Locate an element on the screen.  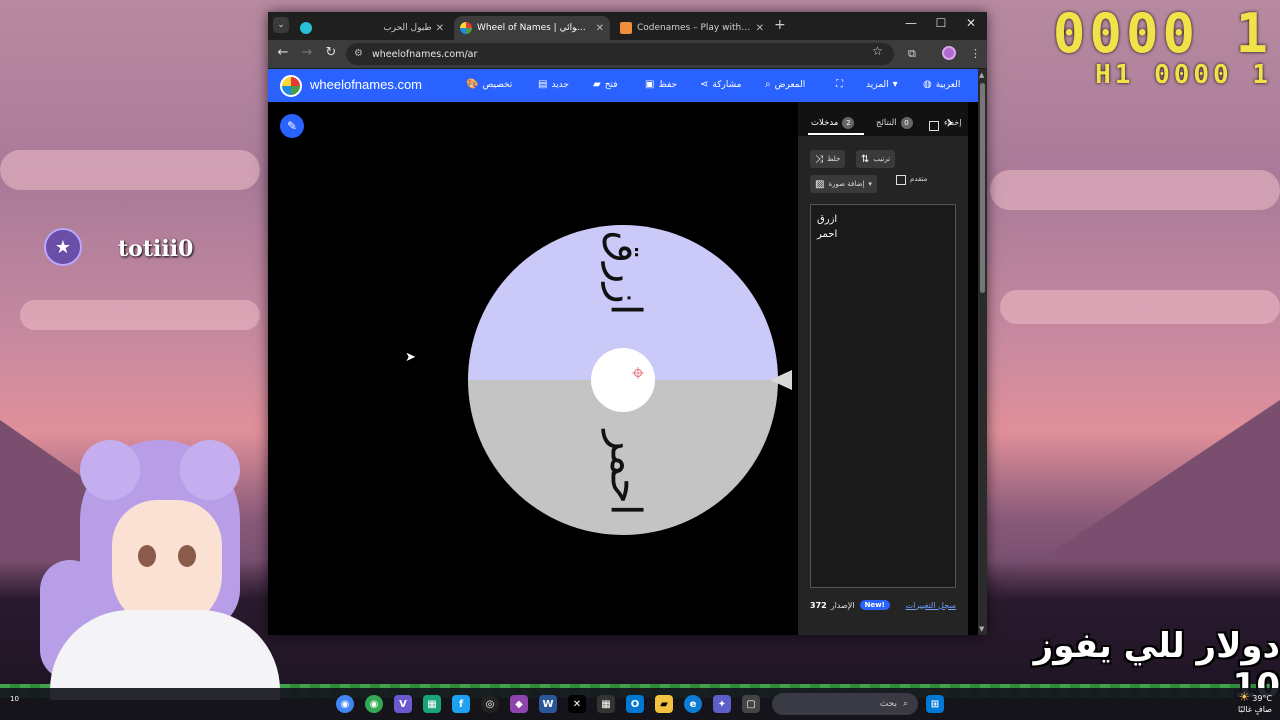
obs-icon: ◎ is located at coordinates (490, 704).